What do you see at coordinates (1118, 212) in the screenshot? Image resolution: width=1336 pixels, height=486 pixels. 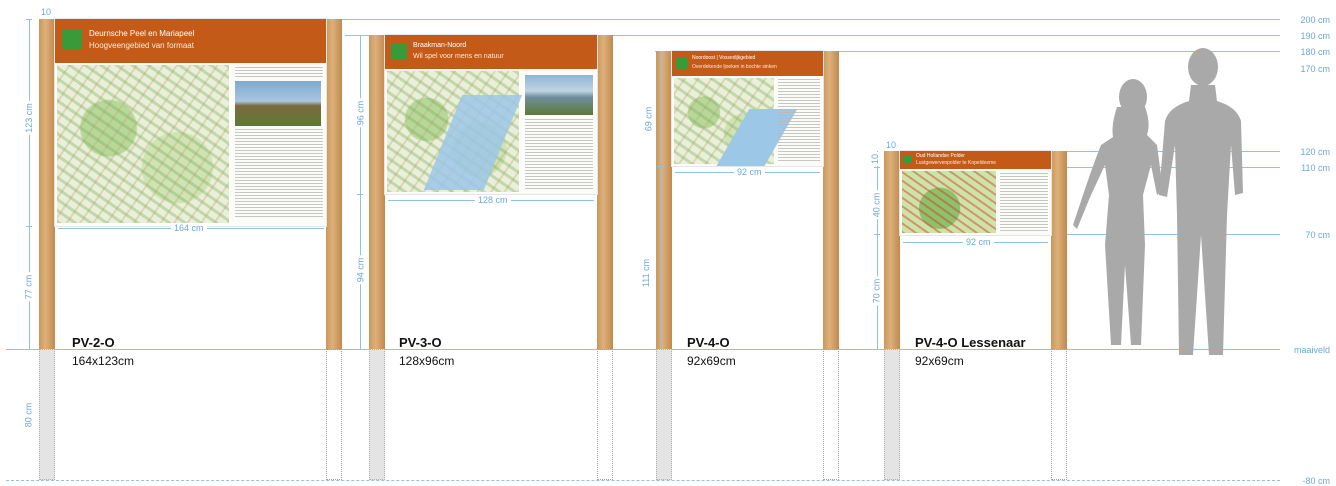 I see `woman-silhouette-icon` at bounding box center [1118, 212].